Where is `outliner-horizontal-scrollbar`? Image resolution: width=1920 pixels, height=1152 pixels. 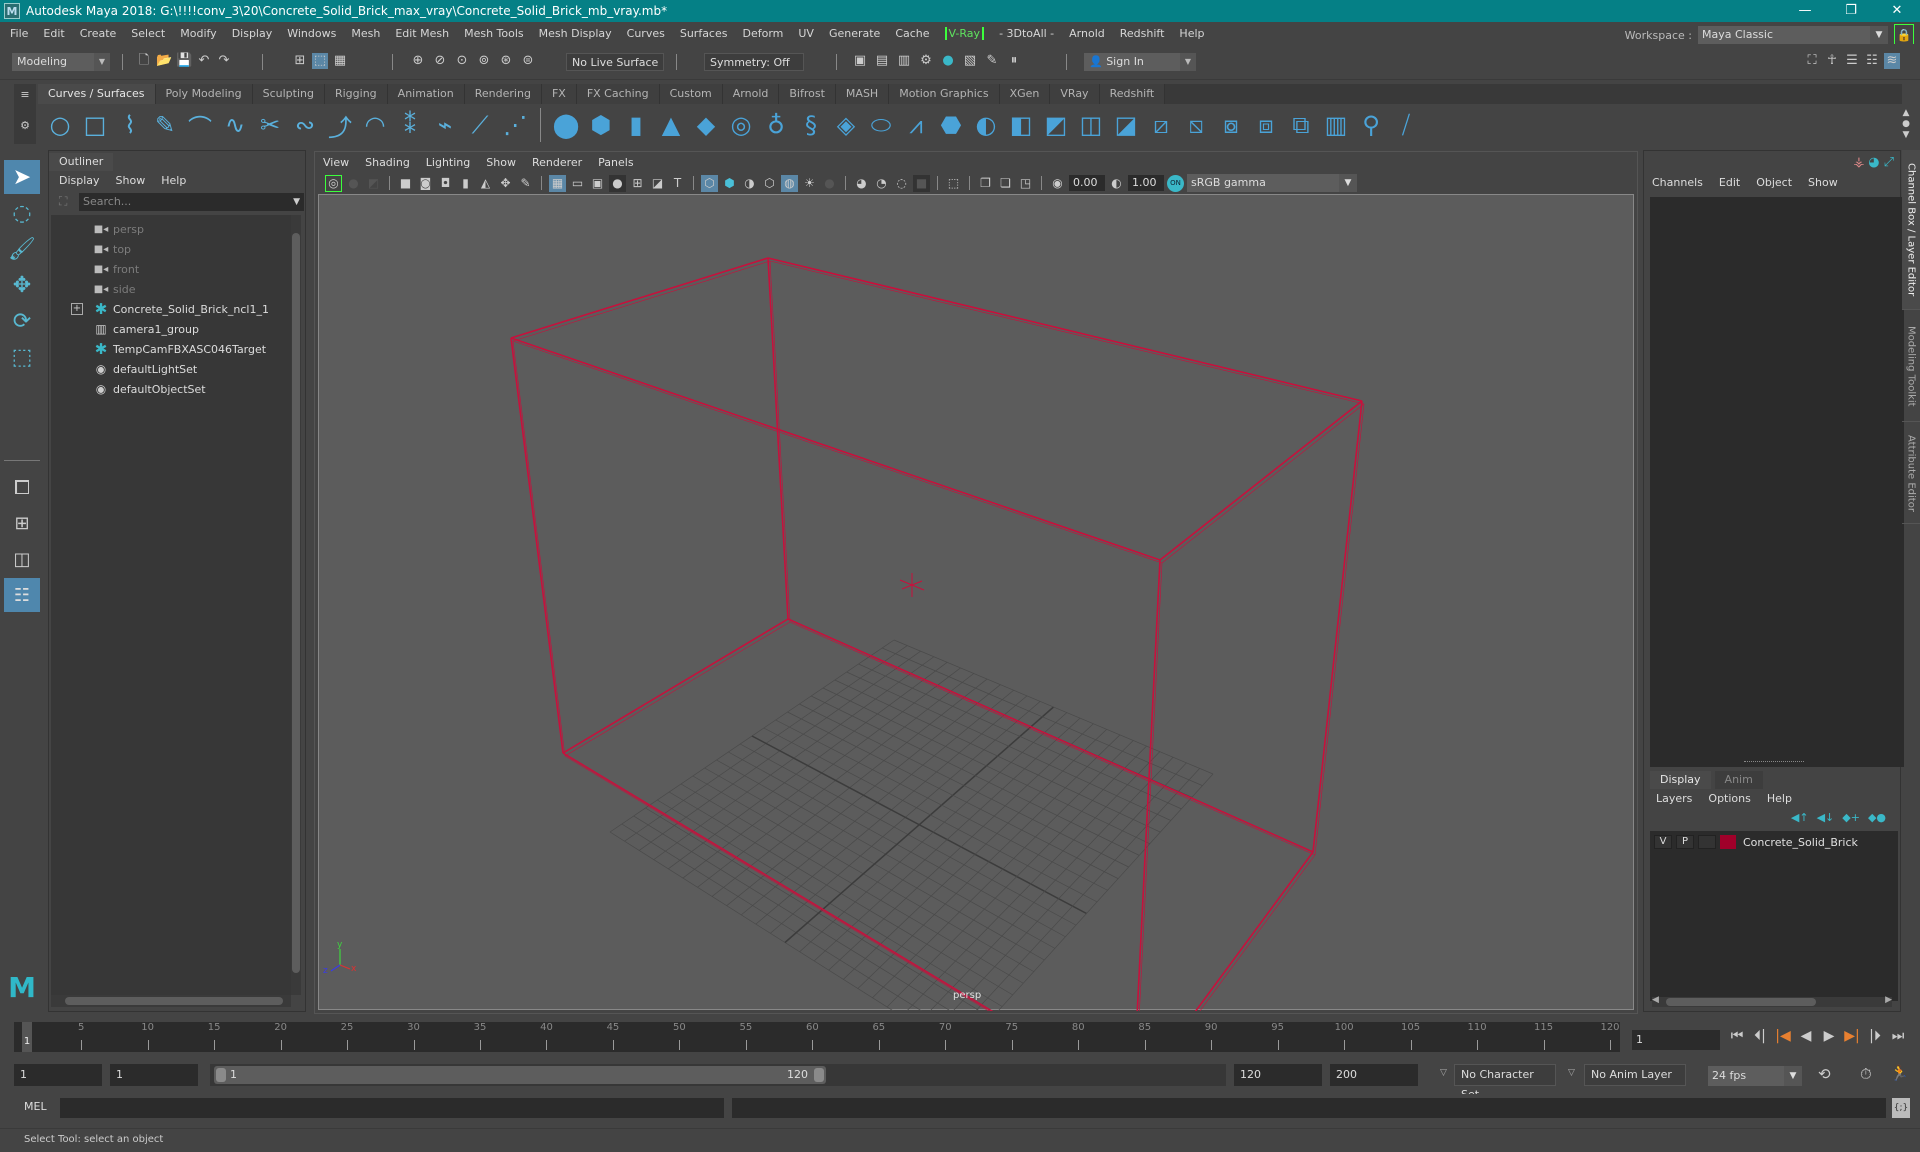
outliner-horizontal-scrollbar is located at coordinates (171, 1001).